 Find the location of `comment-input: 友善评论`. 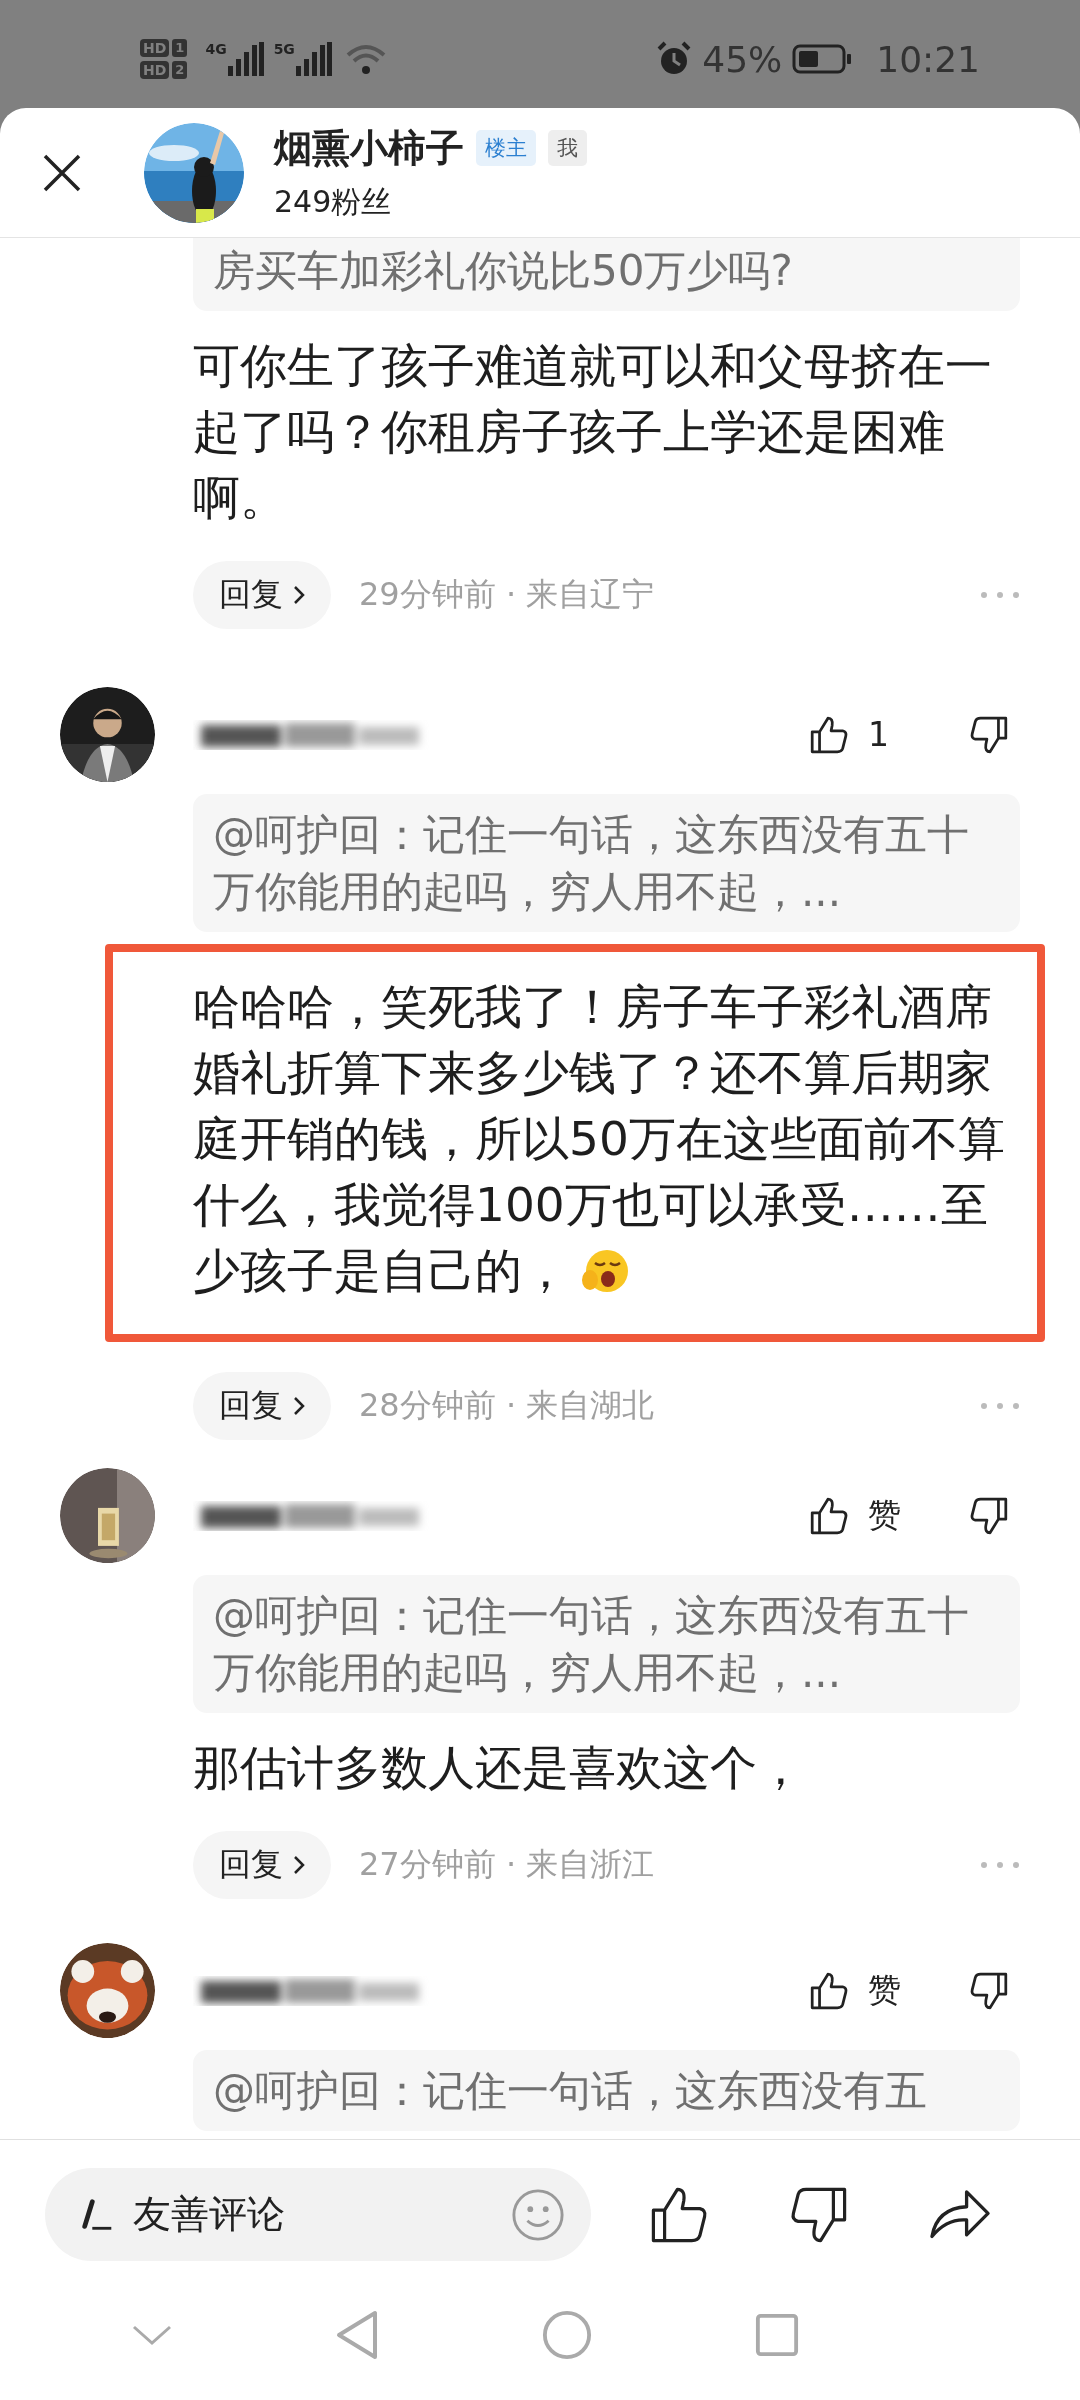

comment-input: 友善评论 is located at coordinates (318, 2214).